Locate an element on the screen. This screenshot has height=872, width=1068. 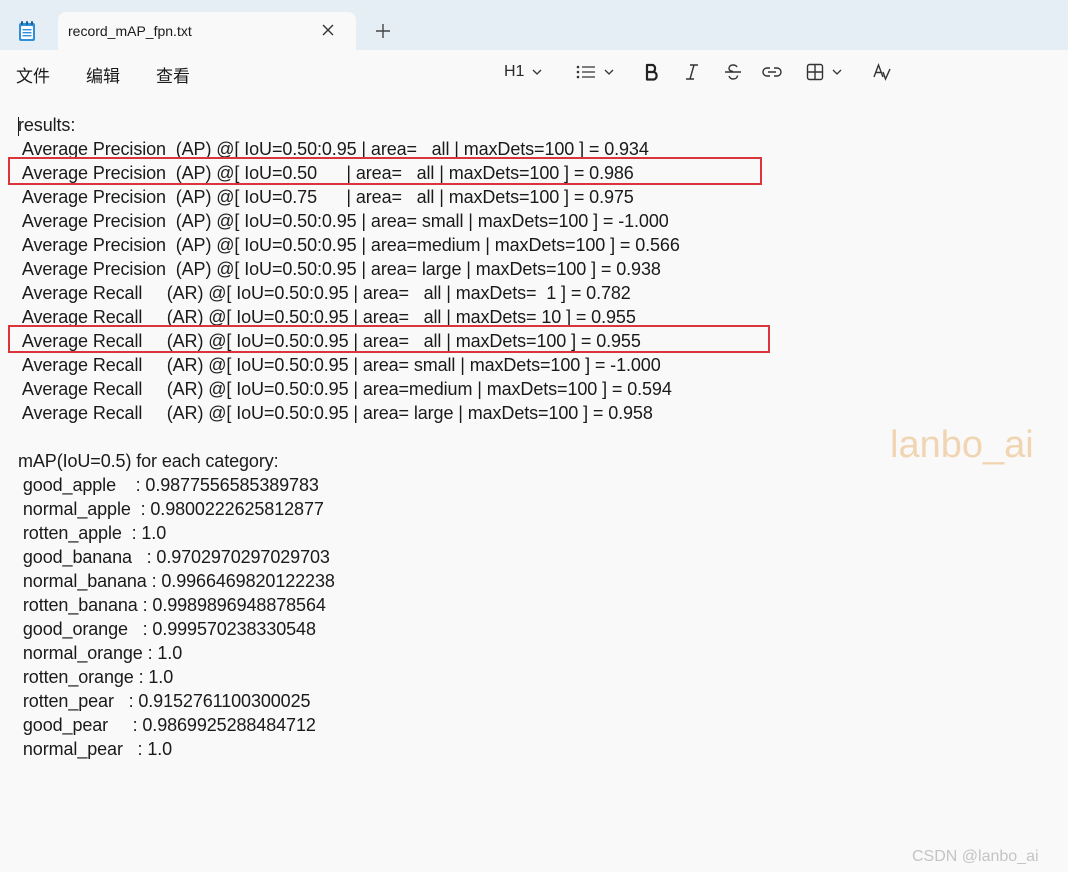
italic-icon is located at coordinates (692, 72).